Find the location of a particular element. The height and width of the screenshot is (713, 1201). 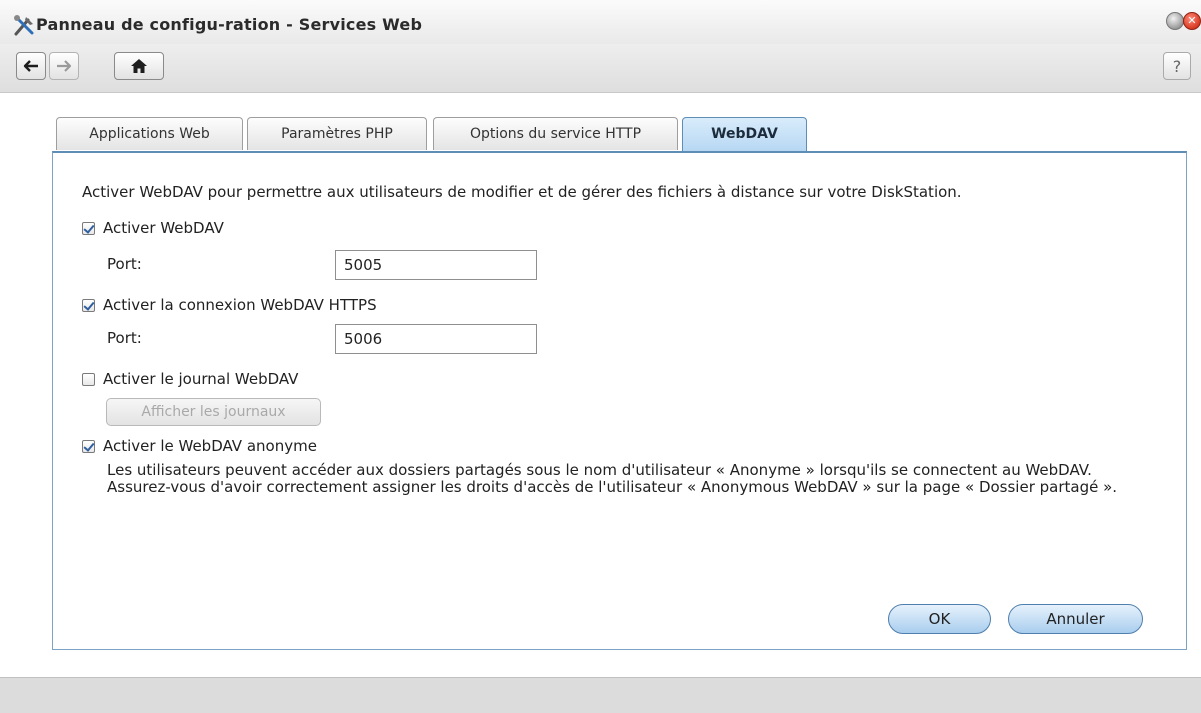

arrow-left-icon is located at coordinates (30, 66).